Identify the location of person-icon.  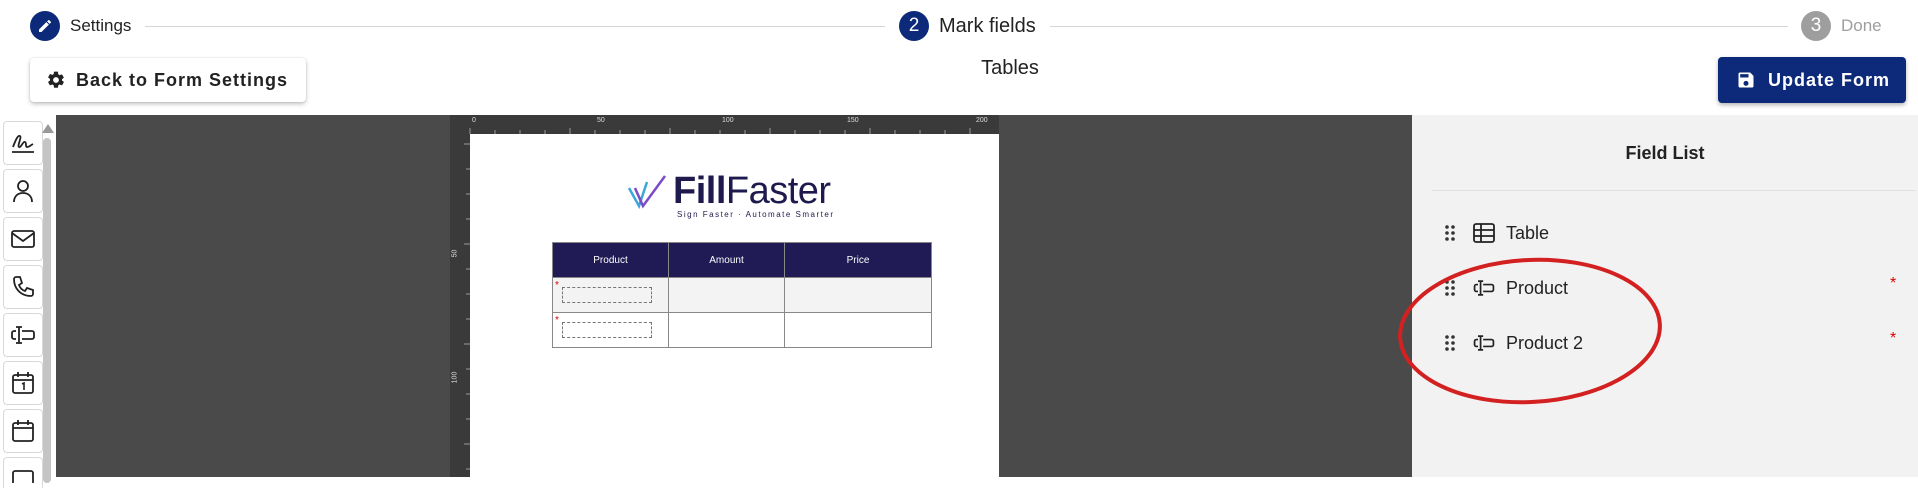
(23, 191).